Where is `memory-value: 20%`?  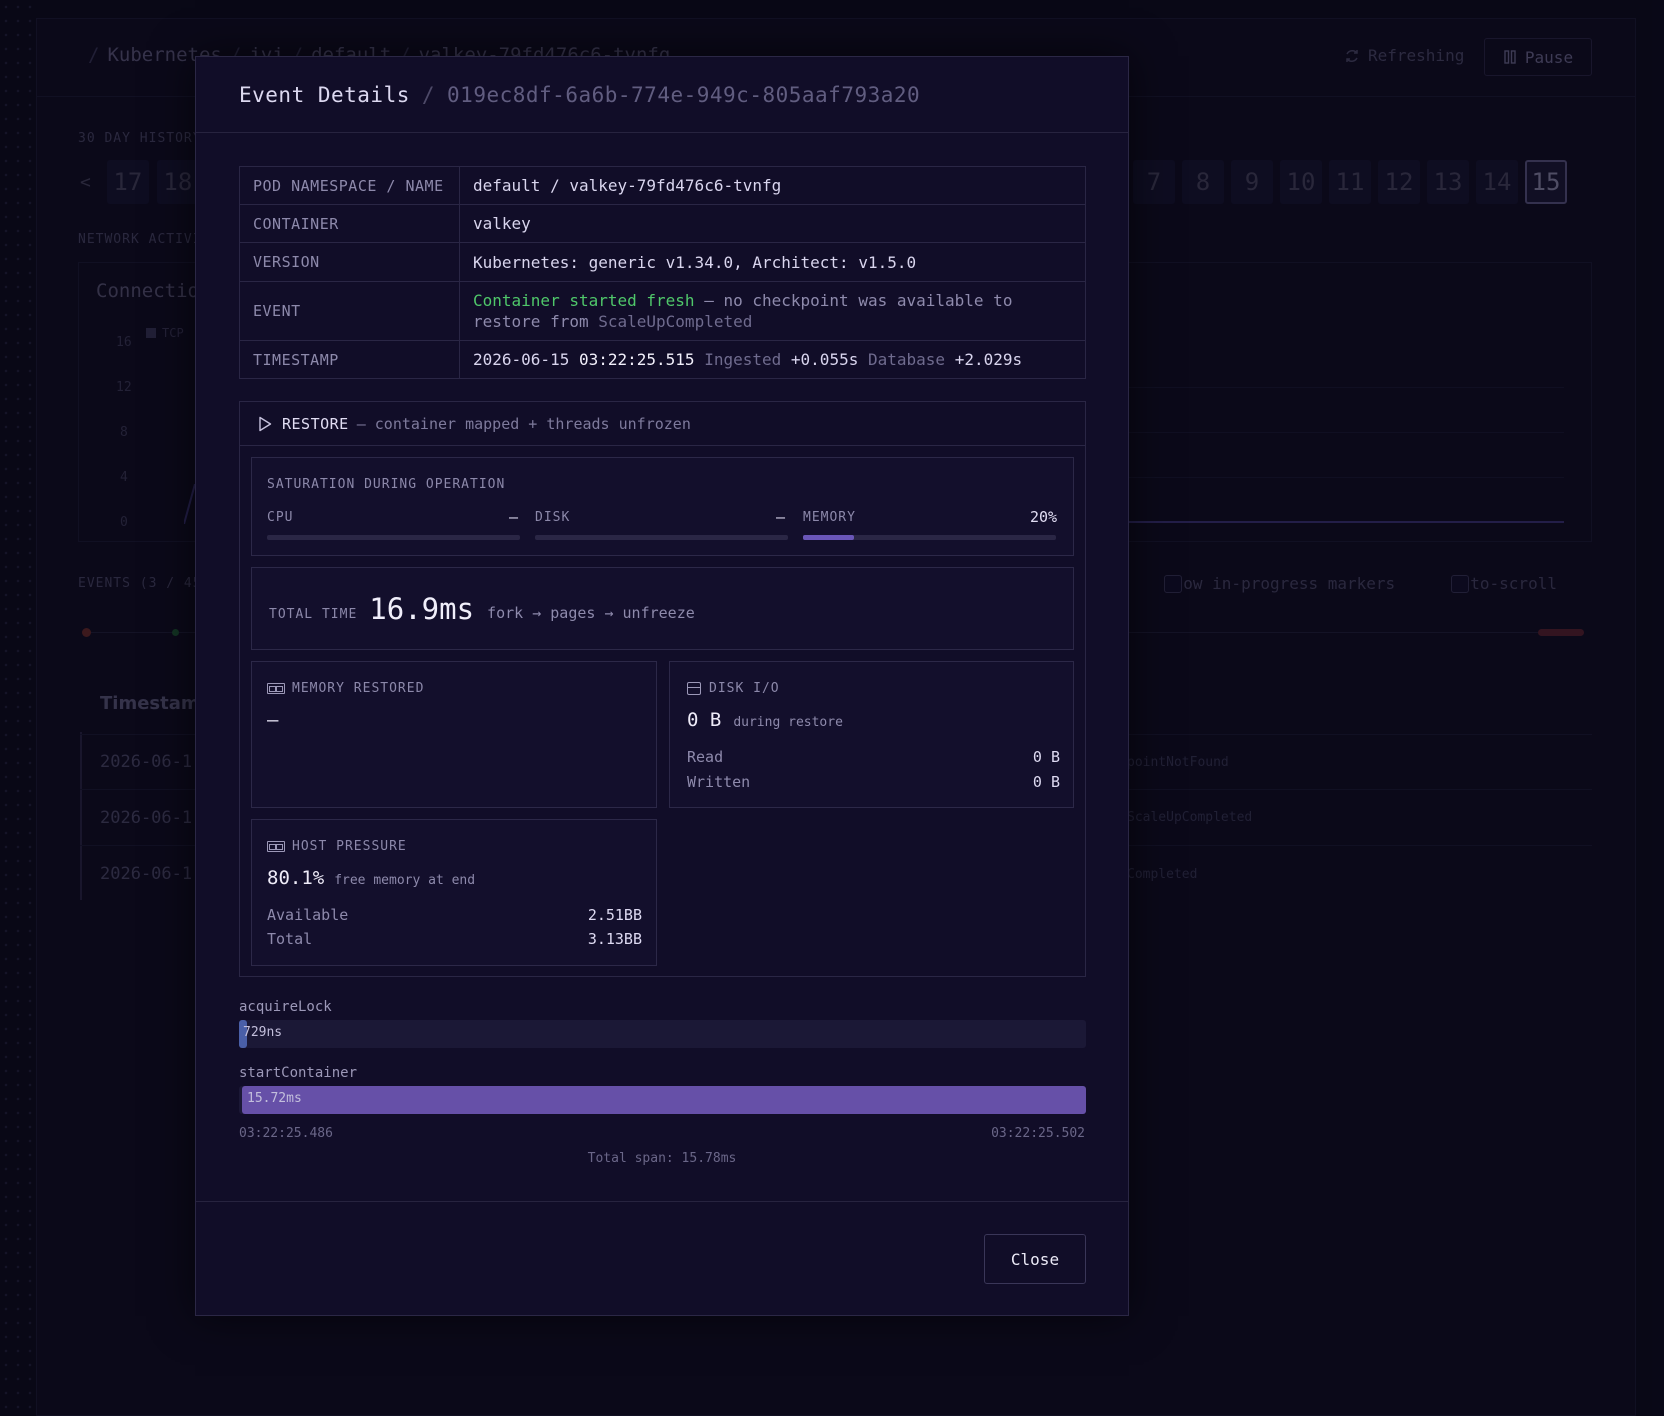 memory-value: 20% is located at coordinates (1044, 517).